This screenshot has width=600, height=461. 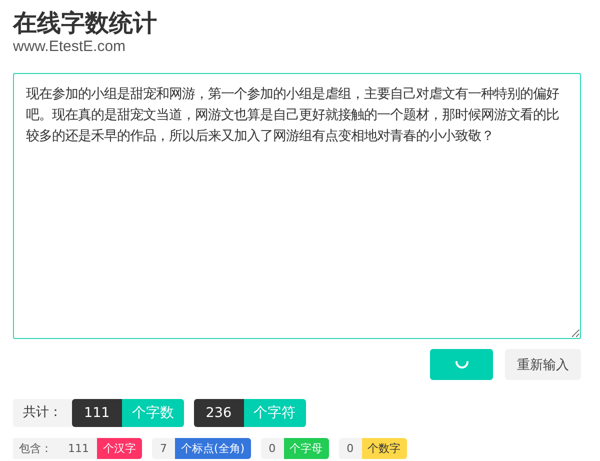 I want to click on loading-spinner-icon, so click(x=461, y=364).